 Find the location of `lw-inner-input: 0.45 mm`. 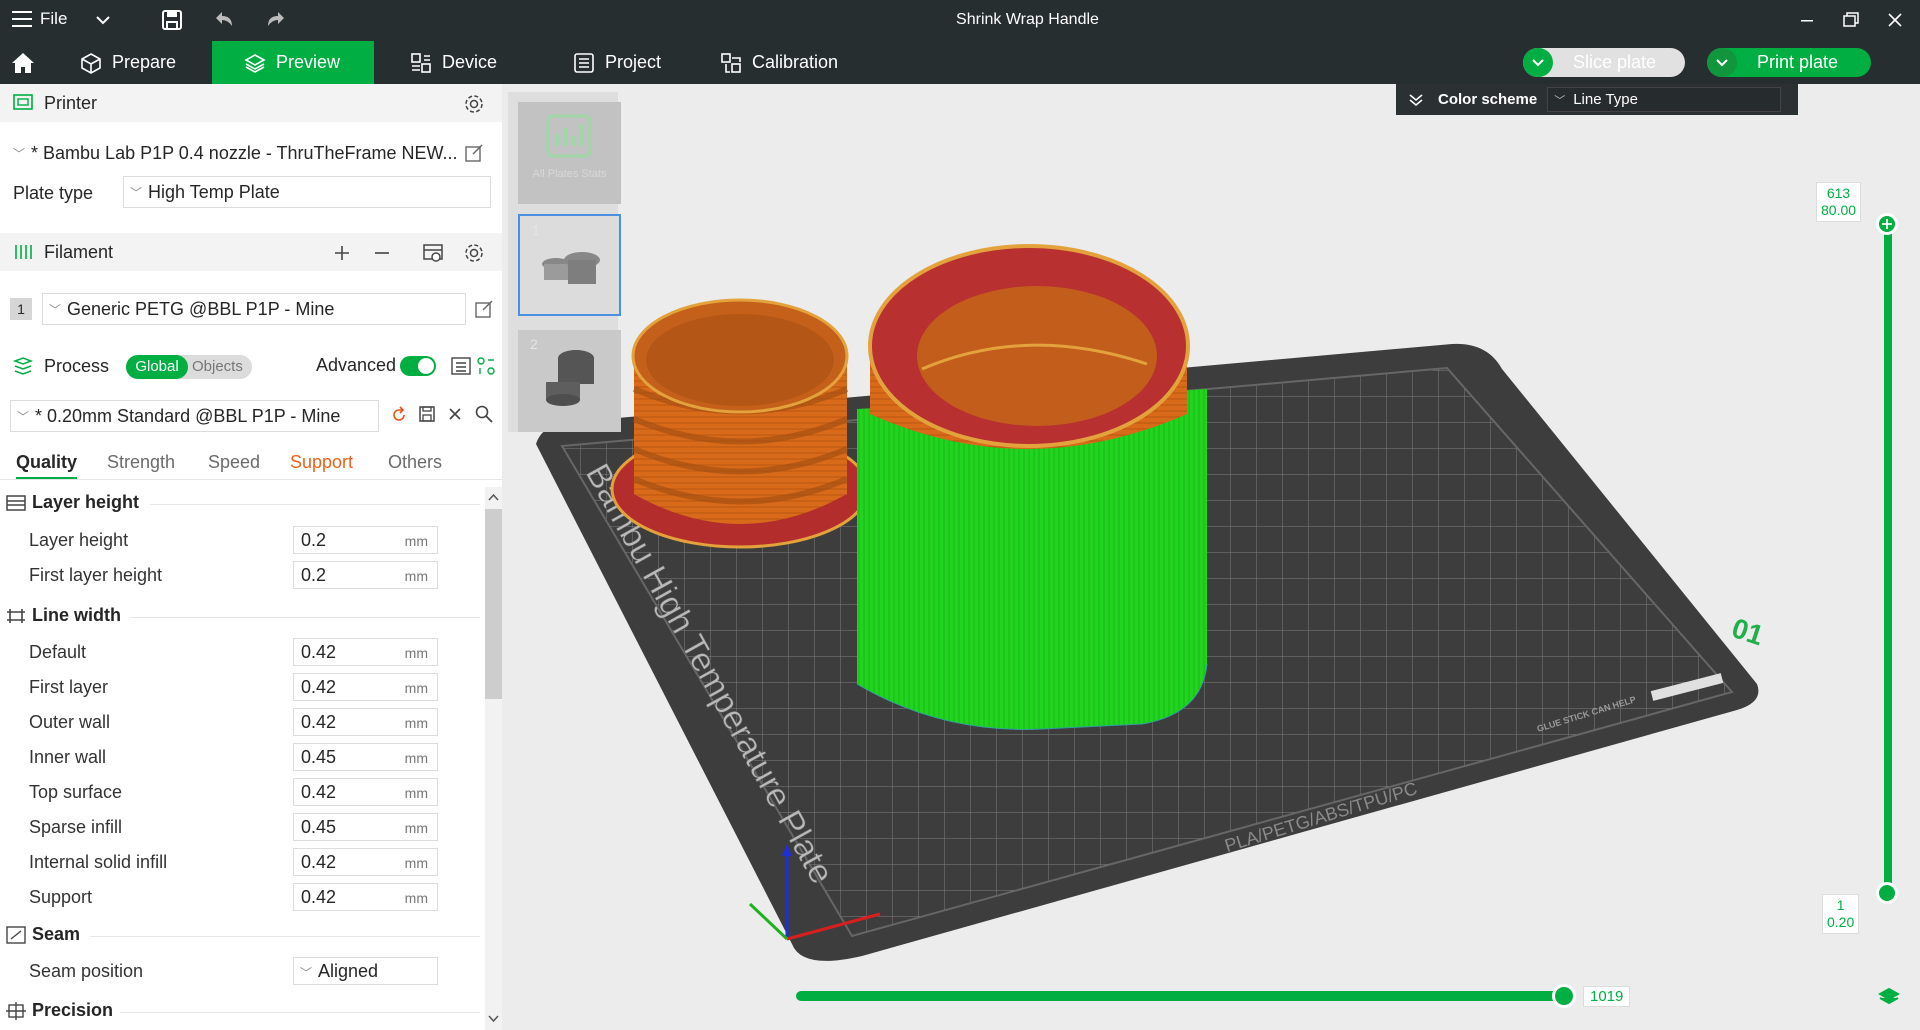

lw-inner-input: 0.45 mm is located at coordinates (365, 757).